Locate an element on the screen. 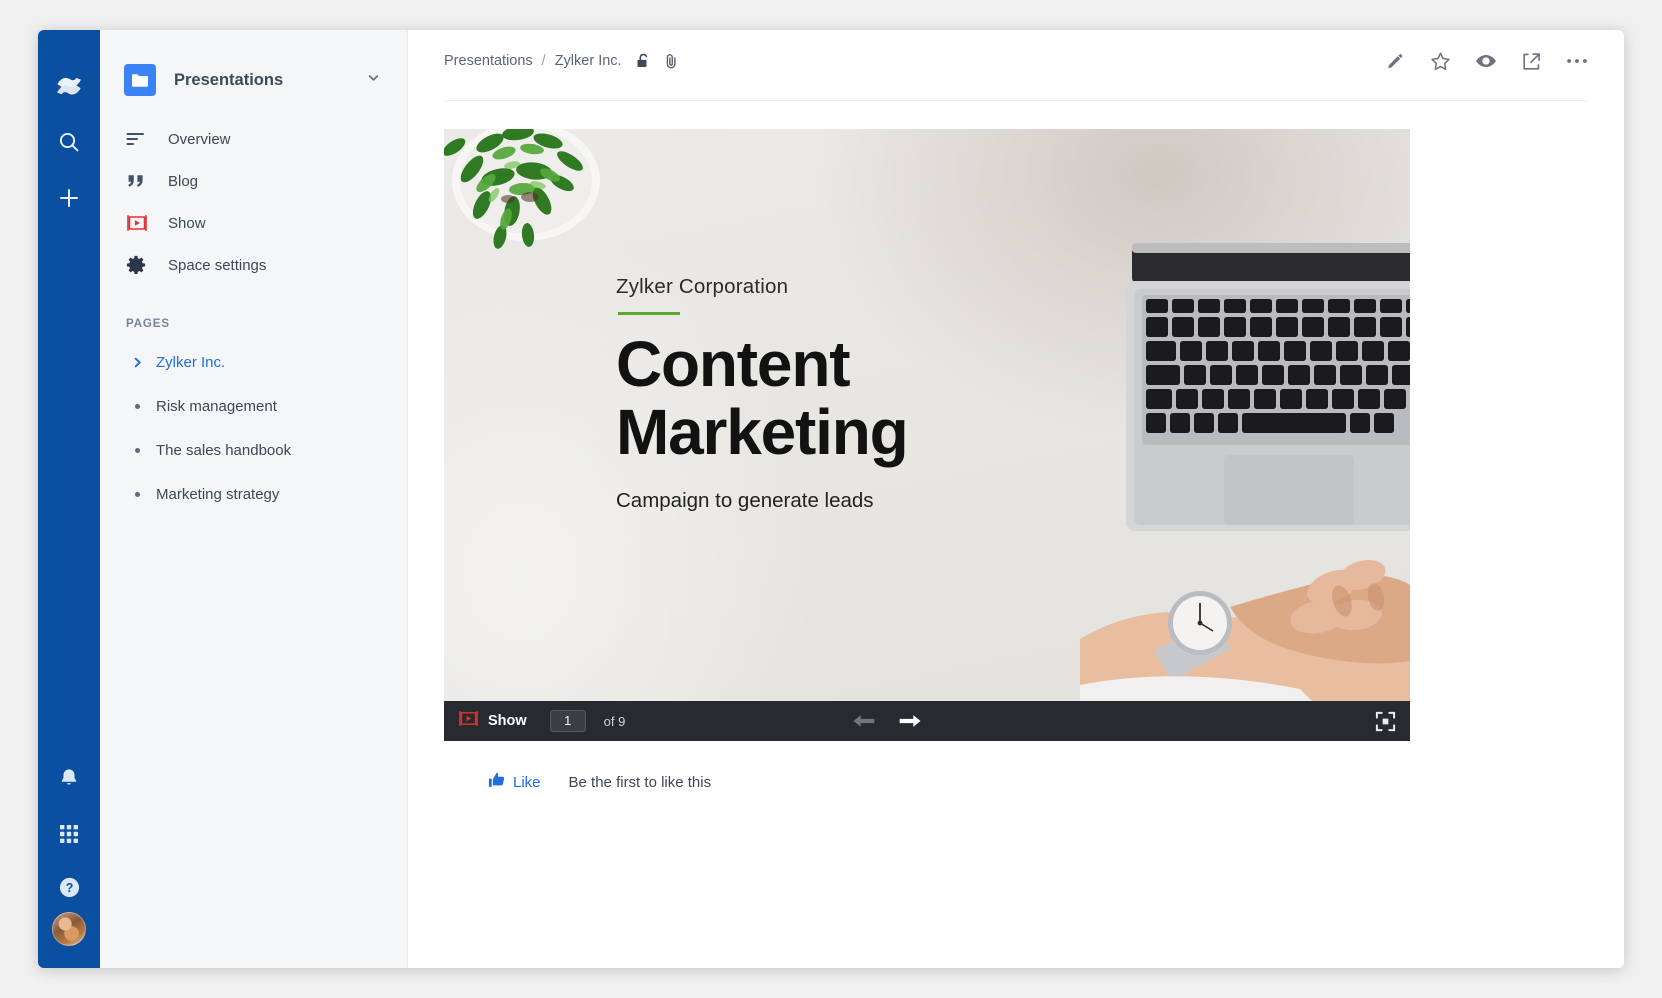 The image size is (1662, 998). help-icon: ? is located at coordinates (69, 887).